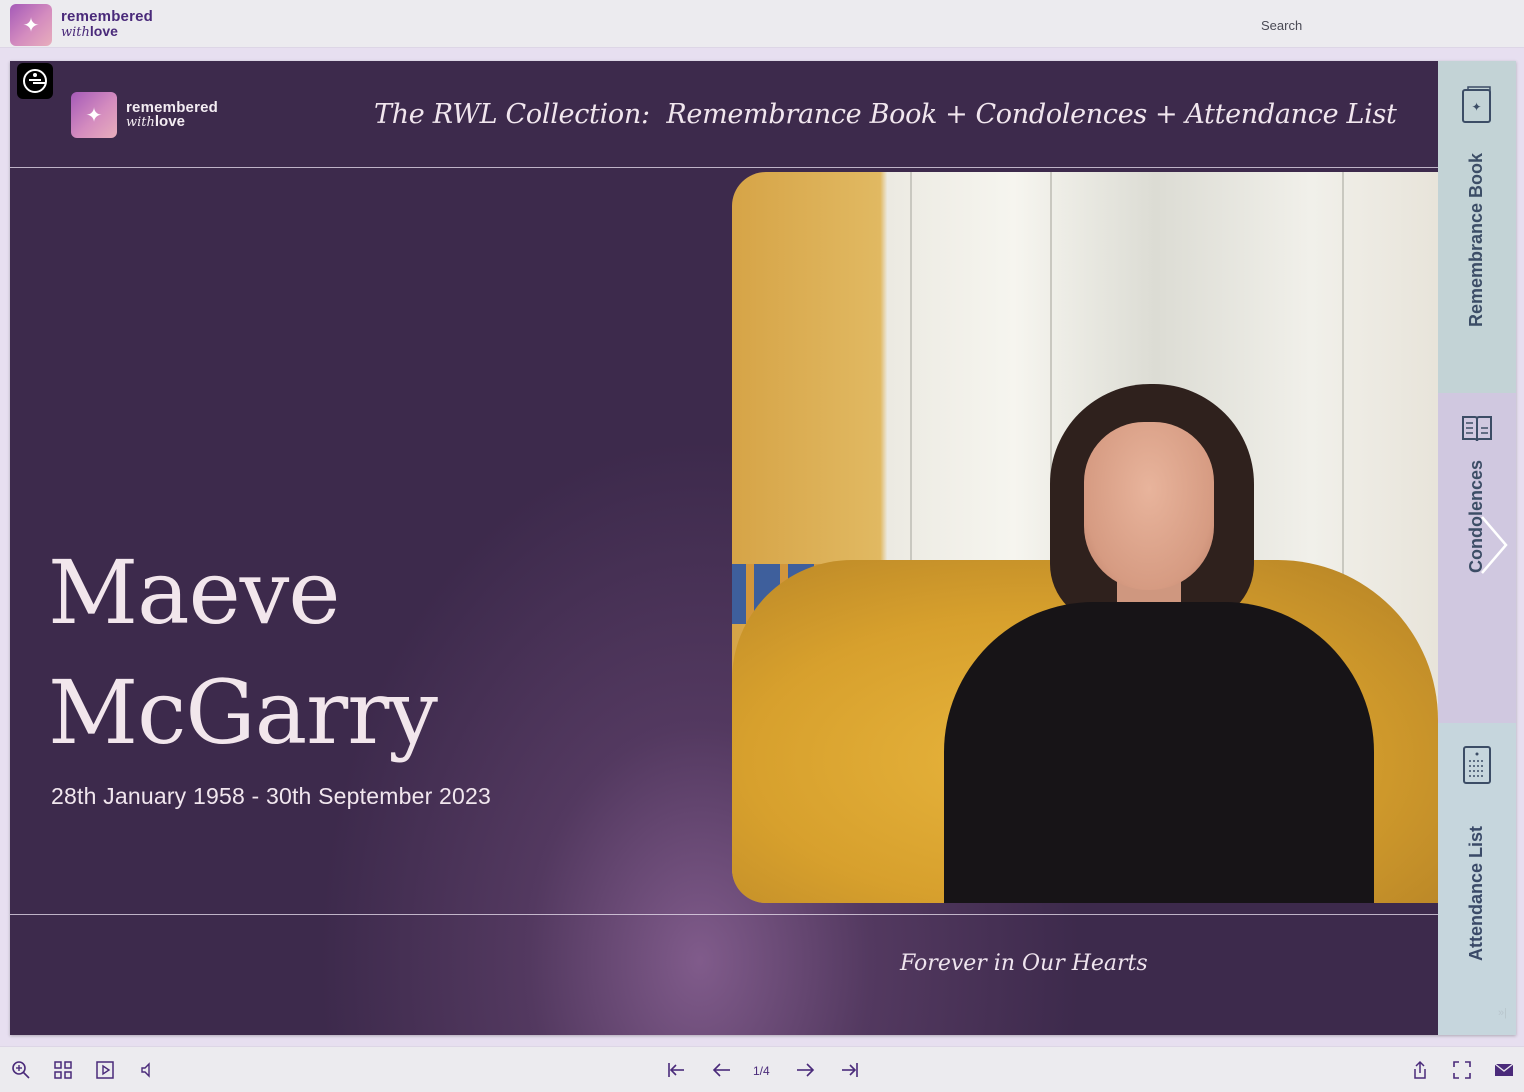  What do you see at coordinates (75, 32) in the screenshot?
I see `logo-with: with` at bounding box center [75, 32].